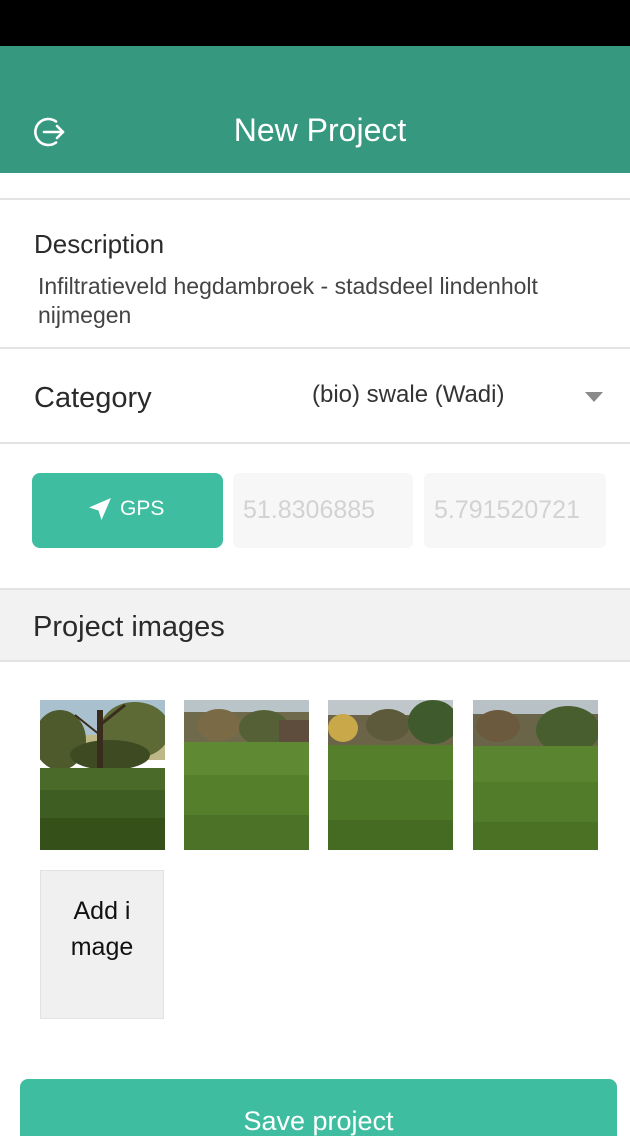  Describe the element at coordinates (315, 23) in the screenshot. I see `status-bar` at that location.